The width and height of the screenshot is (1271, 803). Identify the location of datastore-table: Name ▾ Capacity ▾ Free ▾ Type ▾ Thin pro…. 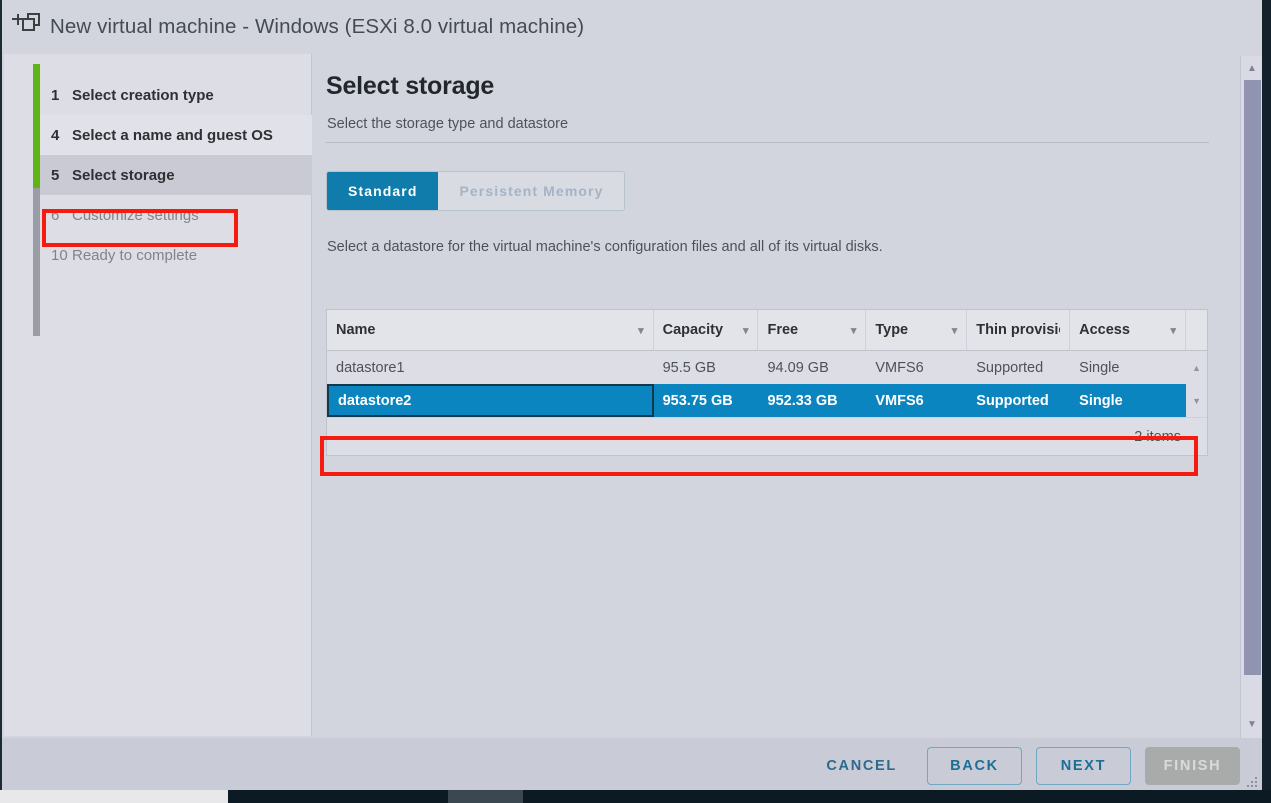
(767, 382).